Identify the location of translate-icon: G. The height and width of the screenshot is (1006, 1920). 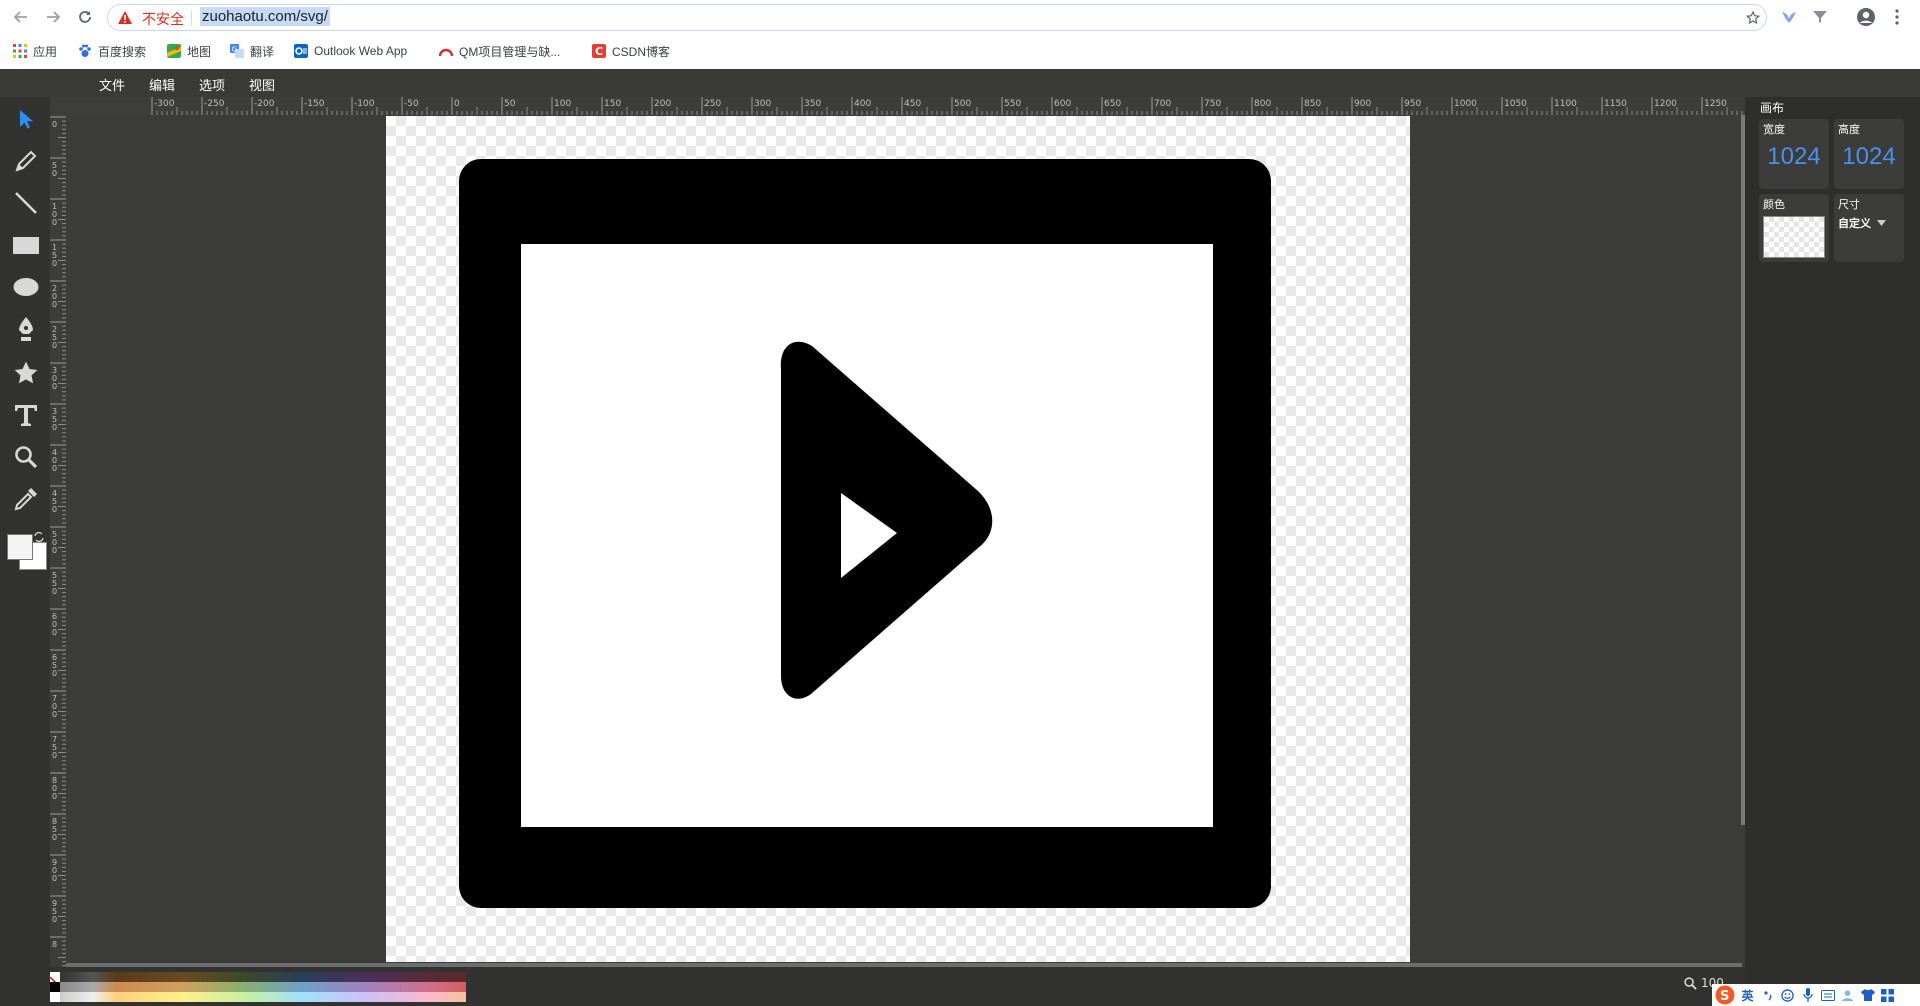
(237, 51).